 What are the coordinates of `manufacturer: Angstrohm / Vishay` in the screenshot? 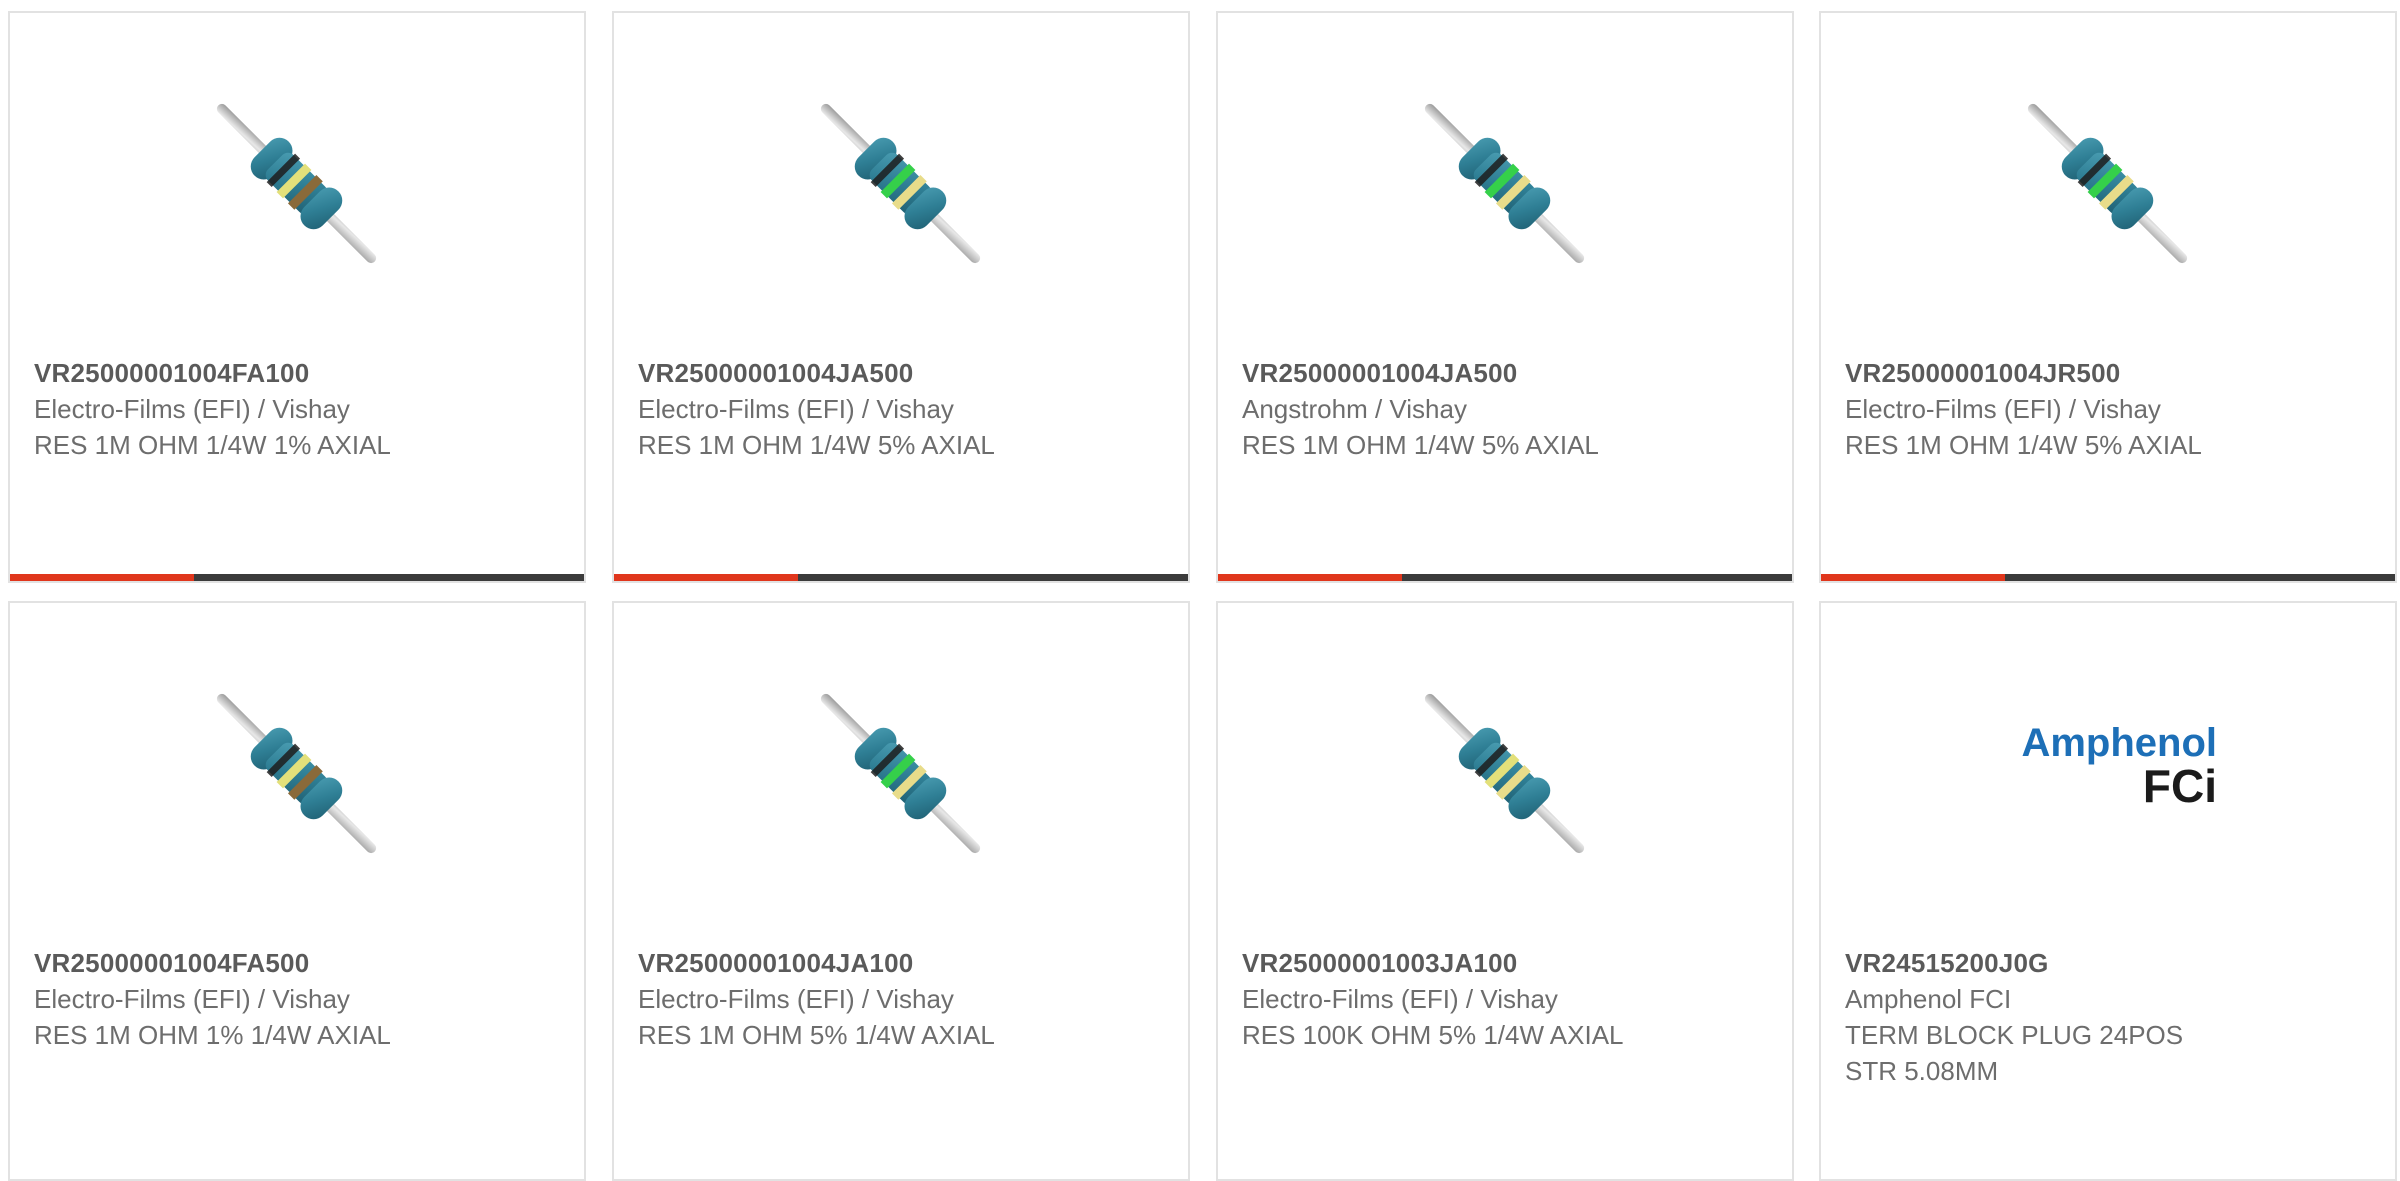 It's located at (1354, 409).